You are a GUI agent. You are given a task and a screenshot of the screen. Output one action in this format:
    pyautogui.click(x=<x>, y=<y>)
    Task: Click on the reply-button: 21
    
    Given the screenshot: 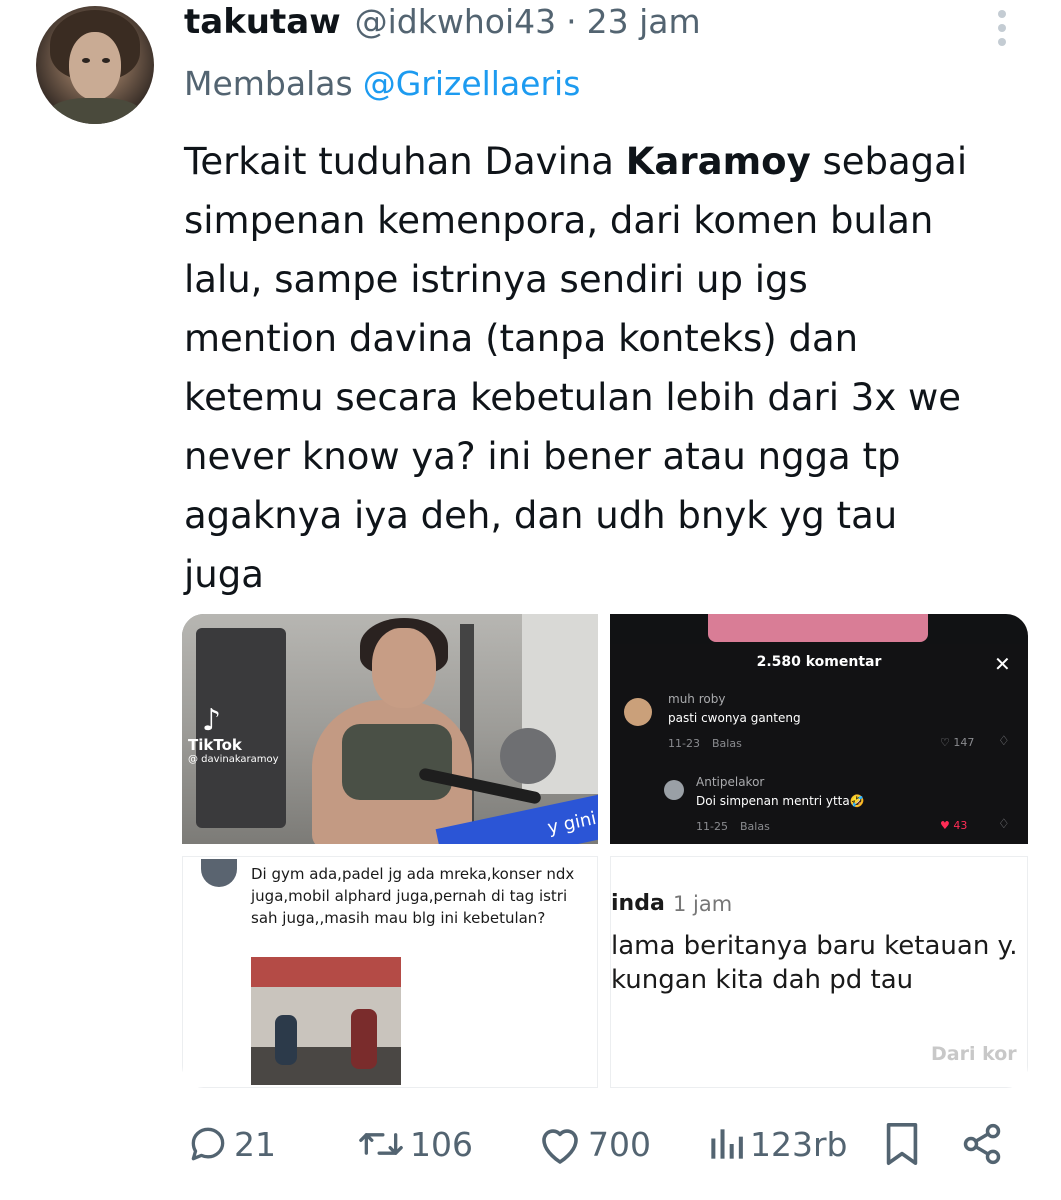 What is the action you would take?
    pyautogui.click(x=231, y=1144)
    